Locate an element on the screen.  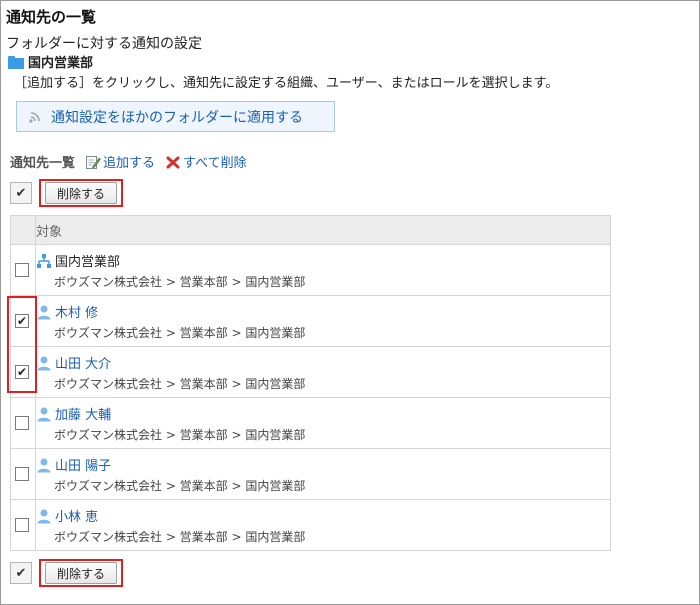
table-header-check is located at coordinates (23, 230).